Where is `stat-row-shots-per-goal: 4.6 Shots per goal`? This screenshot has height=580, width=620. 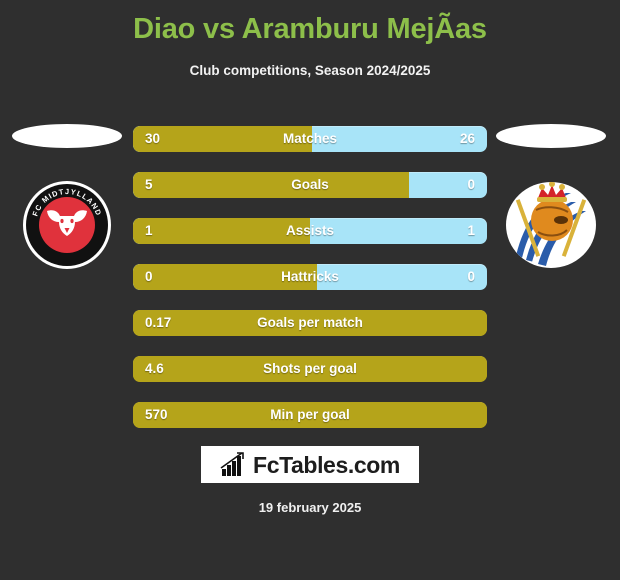
stat-row-shots-per-goal: 4.6 Shots per goal is located at coordinates (310, 369).